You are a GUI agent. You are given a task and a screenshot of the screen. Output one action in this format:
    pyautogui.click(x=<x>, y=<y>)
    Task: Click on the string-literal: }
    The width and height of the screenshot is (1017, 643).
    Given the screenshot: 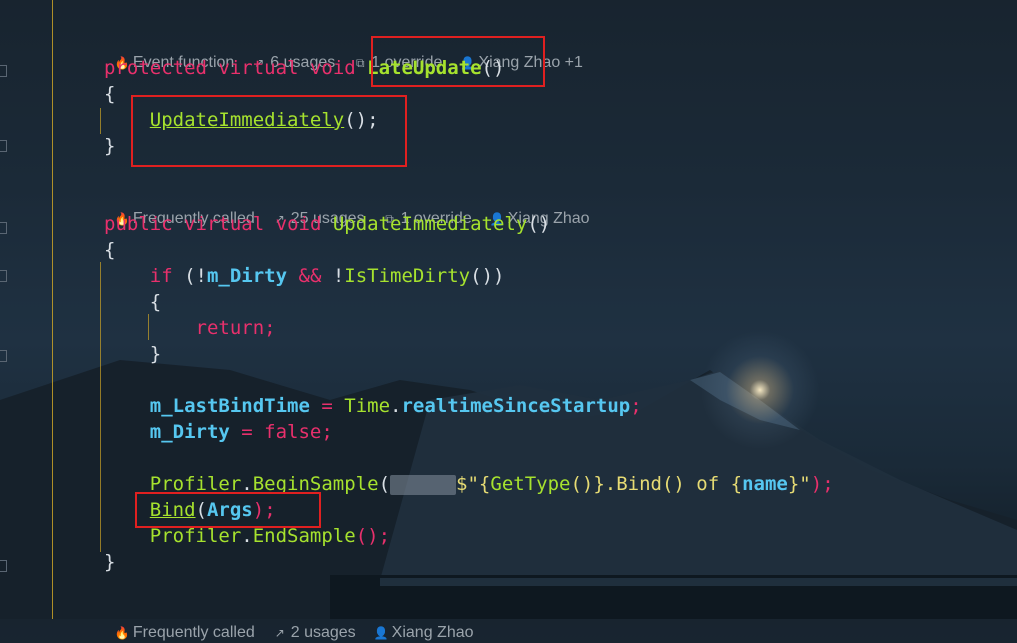 What is the action you would take?
    pyautogui.click(x=793, y=484)
    